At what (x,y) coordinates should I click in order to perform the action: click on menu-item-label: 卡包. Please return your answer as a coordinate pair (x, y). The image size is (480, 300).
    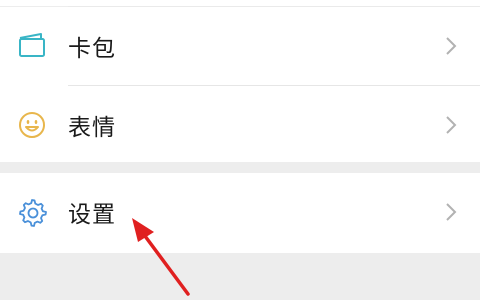
    Looking at the image, I should click on (92, 49).